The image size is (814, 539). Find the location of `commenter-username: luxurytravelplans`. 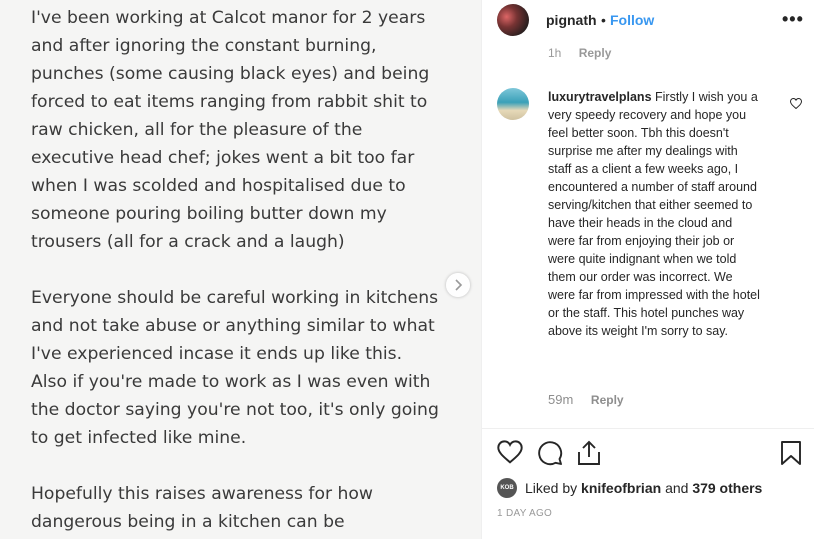

commenter-username: luxurytravelplans is located at coordinates (600, 97).